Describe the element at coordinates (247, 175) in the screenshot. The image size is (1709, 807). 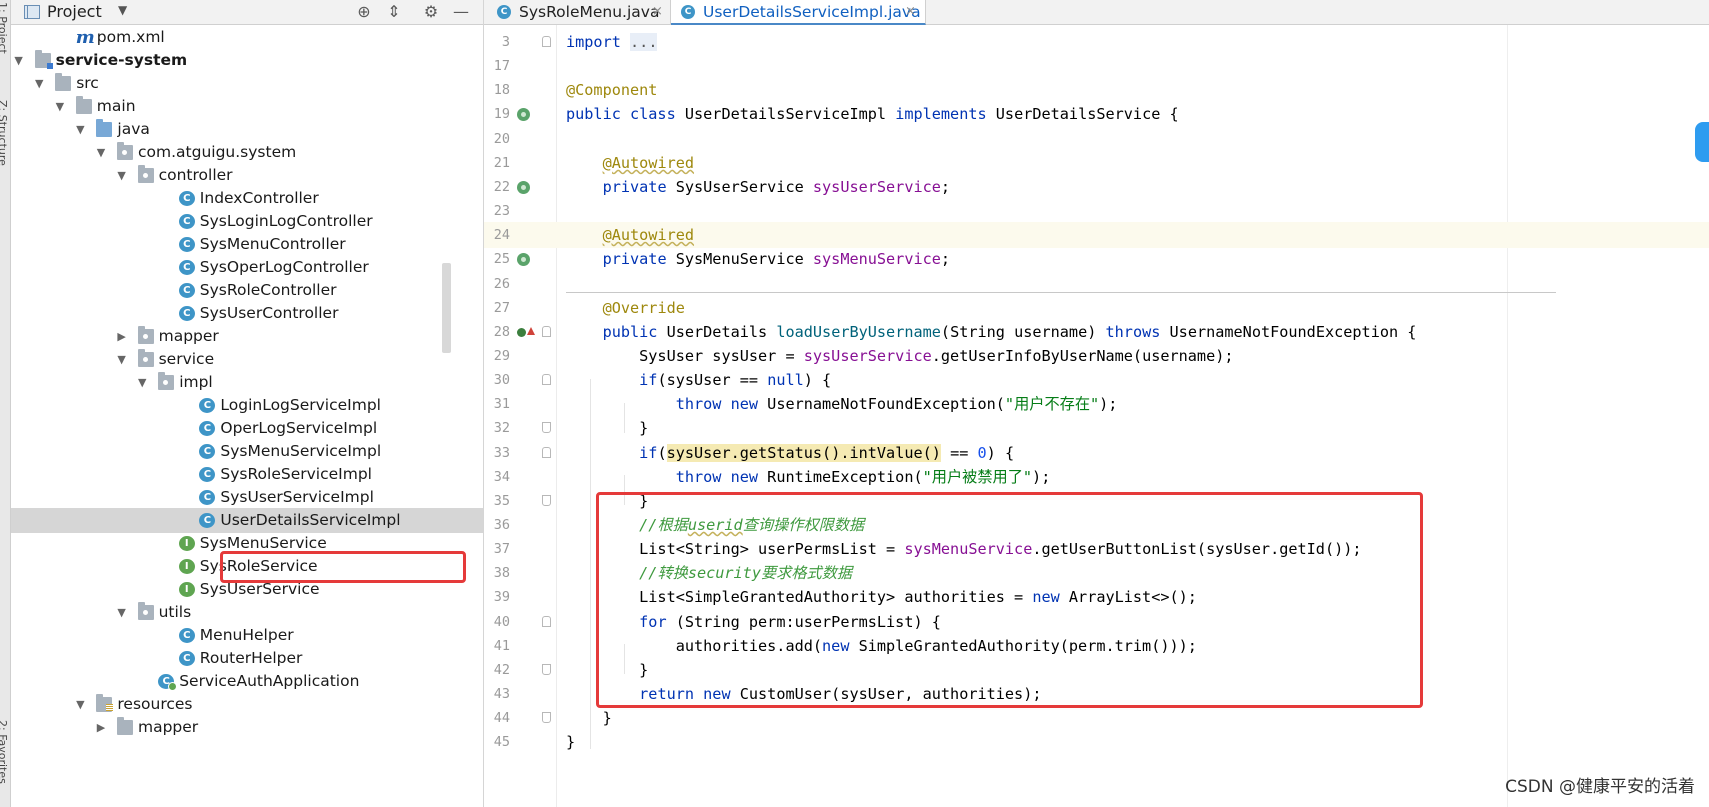
I see `tree-item-controller: ▼ controller` at that location.